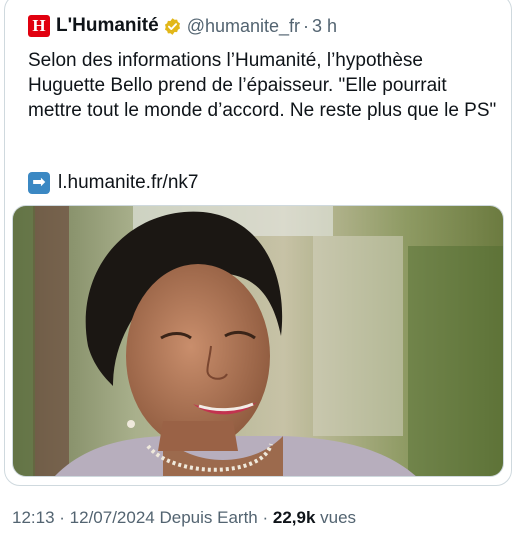 The height and width of the screenshot is (540, 516). Describe the element at coordinates (336, 517) in the screenshot. I see `views-label: vues` at that location.